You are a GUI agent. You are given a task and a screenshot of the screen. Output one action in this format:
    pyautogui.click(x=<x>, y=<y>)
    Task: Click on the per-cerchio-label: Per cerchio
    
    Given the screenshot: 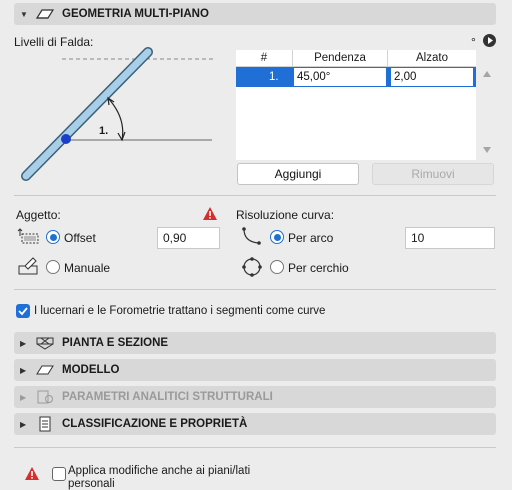 What is the action you would take?
    pyautogui.click(x=318, y=268)
    